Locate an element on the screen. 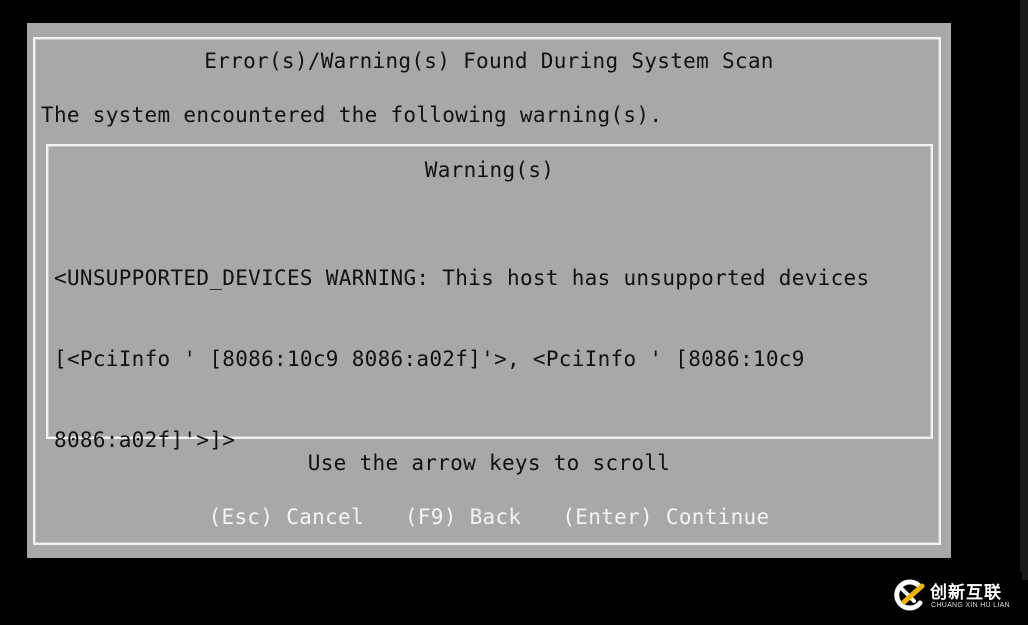 The width and height of the screenshot is (1028, 625). back-label: Back is located at coordinates (495, 517).